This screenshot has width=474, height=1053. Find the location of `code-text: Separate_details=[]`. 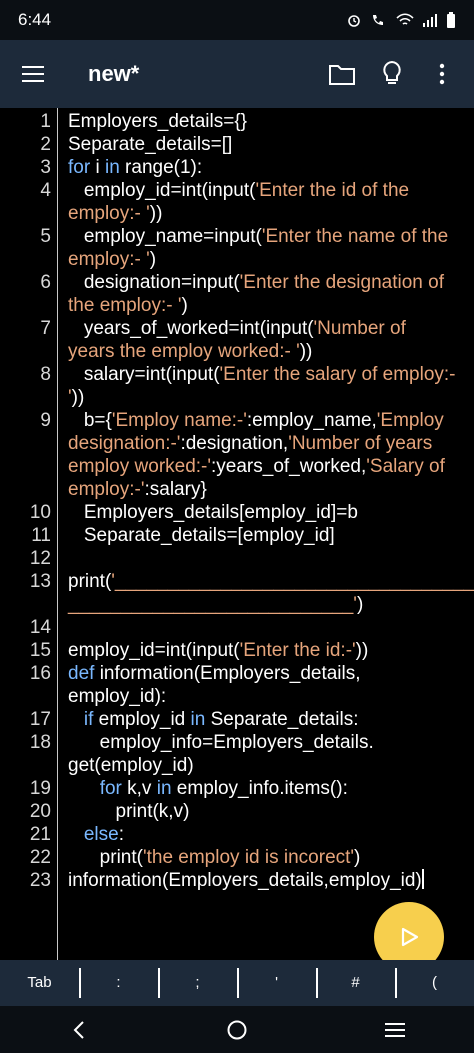

code-text: Separate_details=[] is located at coordinates (150, 144).